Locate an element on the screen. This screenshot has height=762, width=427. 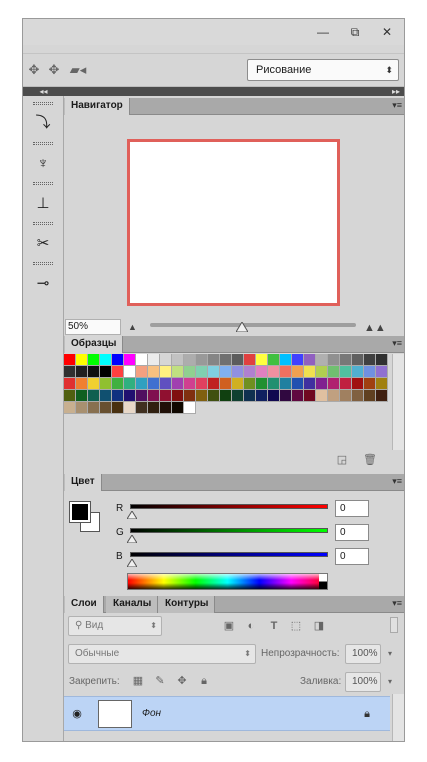
brushes-panel-button: ♆ is located at coordinates (43, 158).